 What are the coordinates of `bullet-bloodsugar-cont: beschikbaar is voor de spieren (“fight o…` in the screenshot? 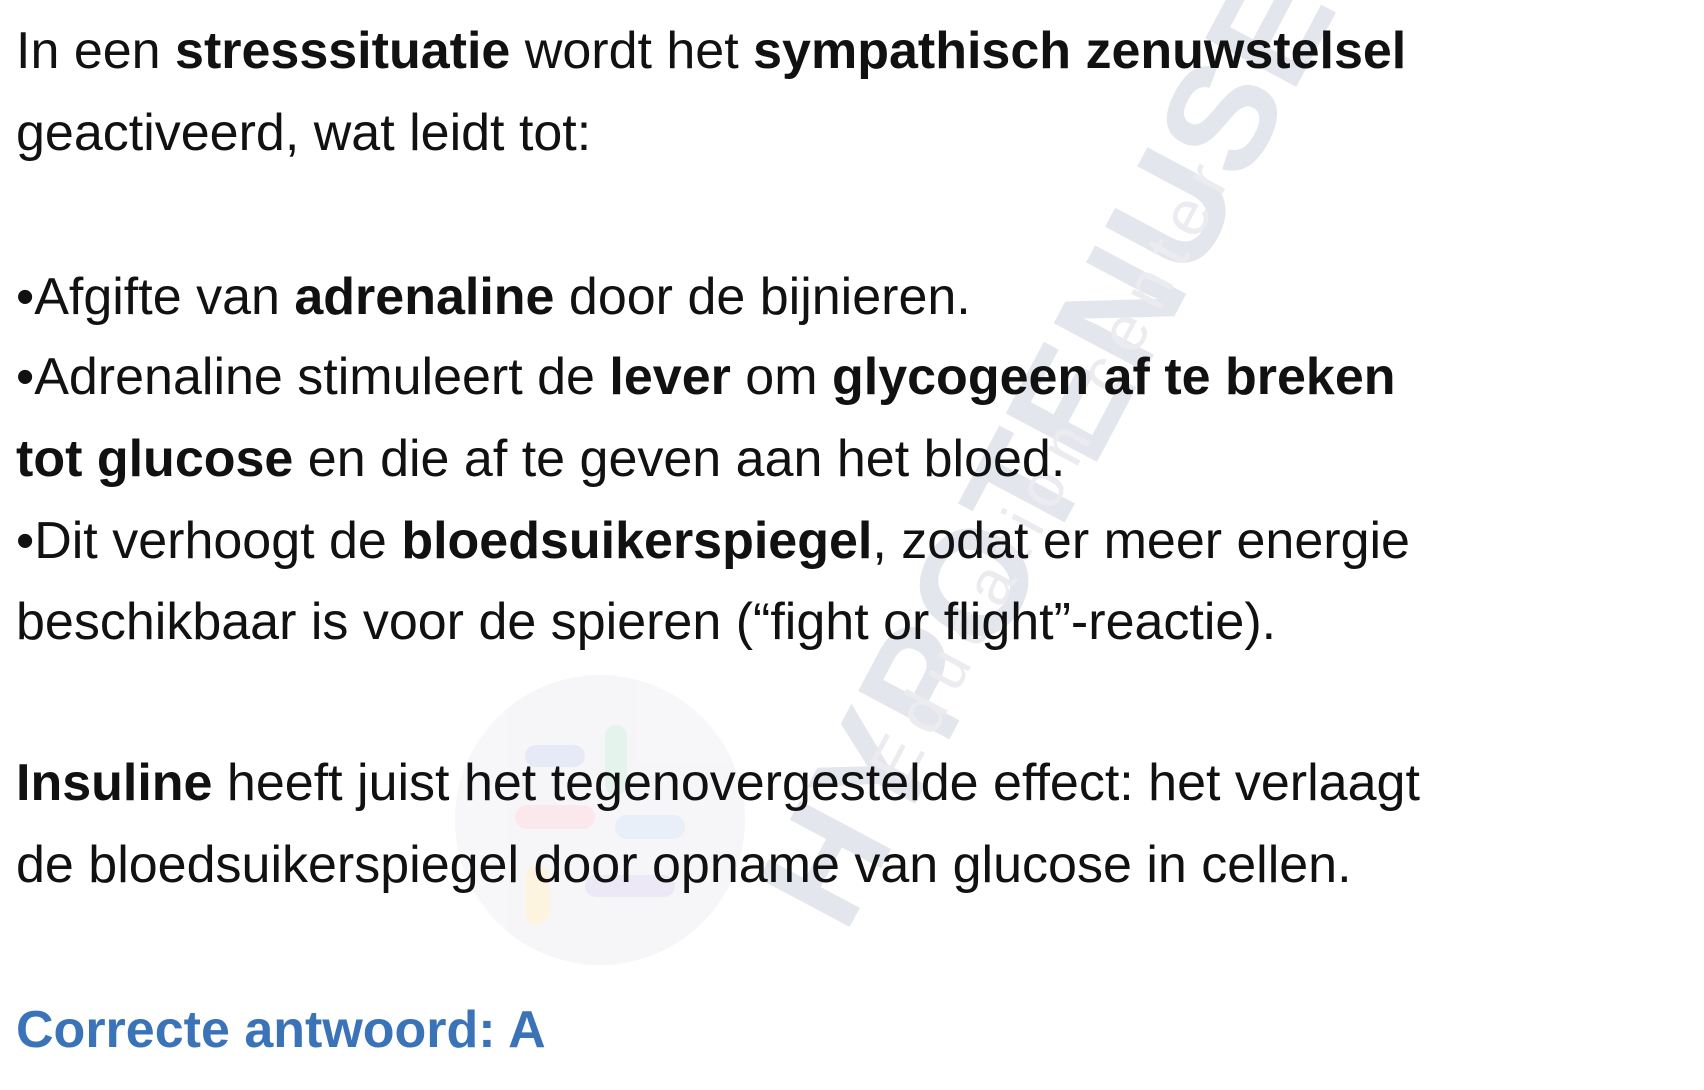 It's located at (646, 622).